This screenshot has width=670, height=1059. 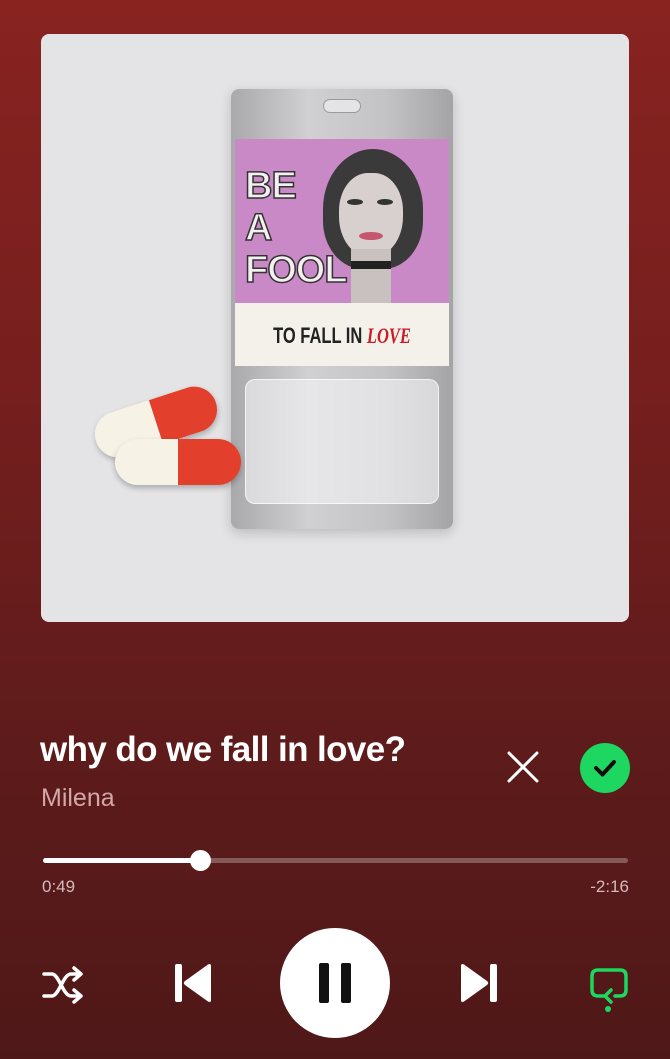 I want to click on close-icon, so click(x=523, y=767).